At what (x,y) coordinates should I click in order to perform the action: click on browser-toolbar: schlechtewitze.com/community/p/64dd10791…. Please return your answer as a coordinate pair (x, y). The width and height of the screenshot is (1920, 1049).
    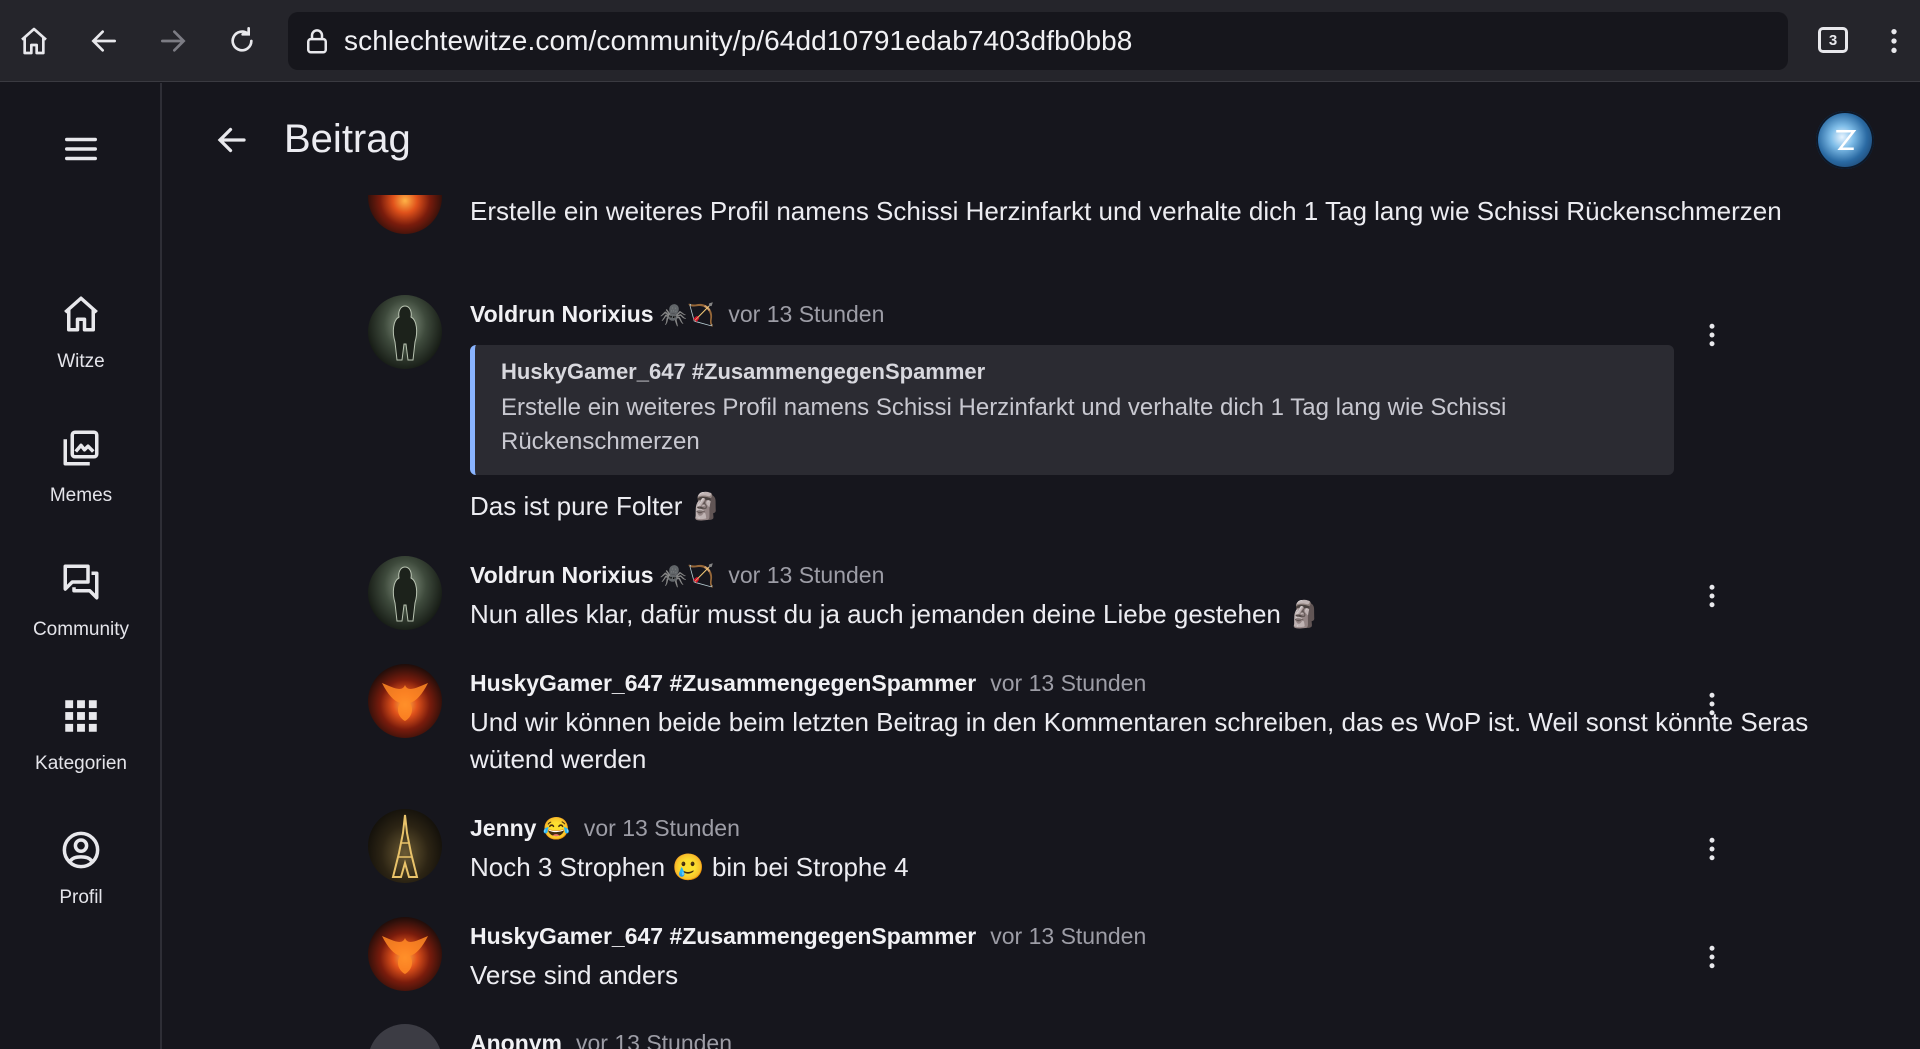
    Looking at the image, I should click on (960, 41).